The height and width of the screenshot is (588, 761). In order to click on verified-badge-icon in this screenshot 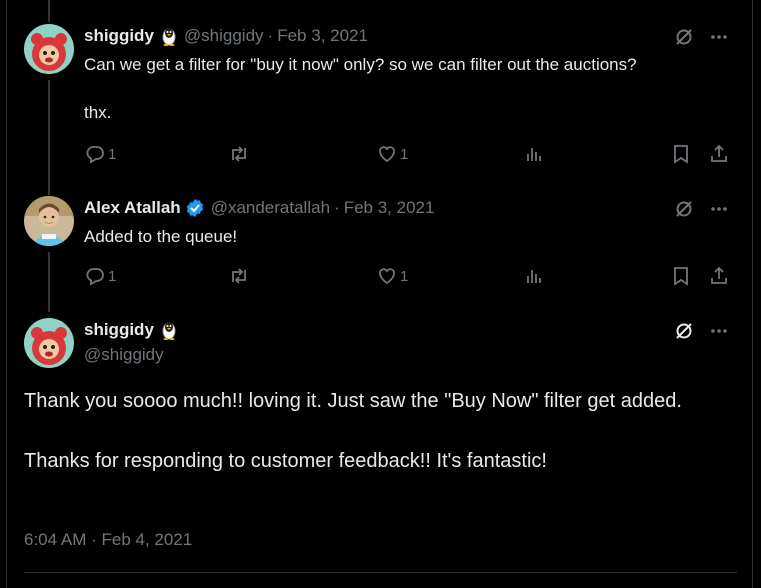, I will do `click(195, 208)`.